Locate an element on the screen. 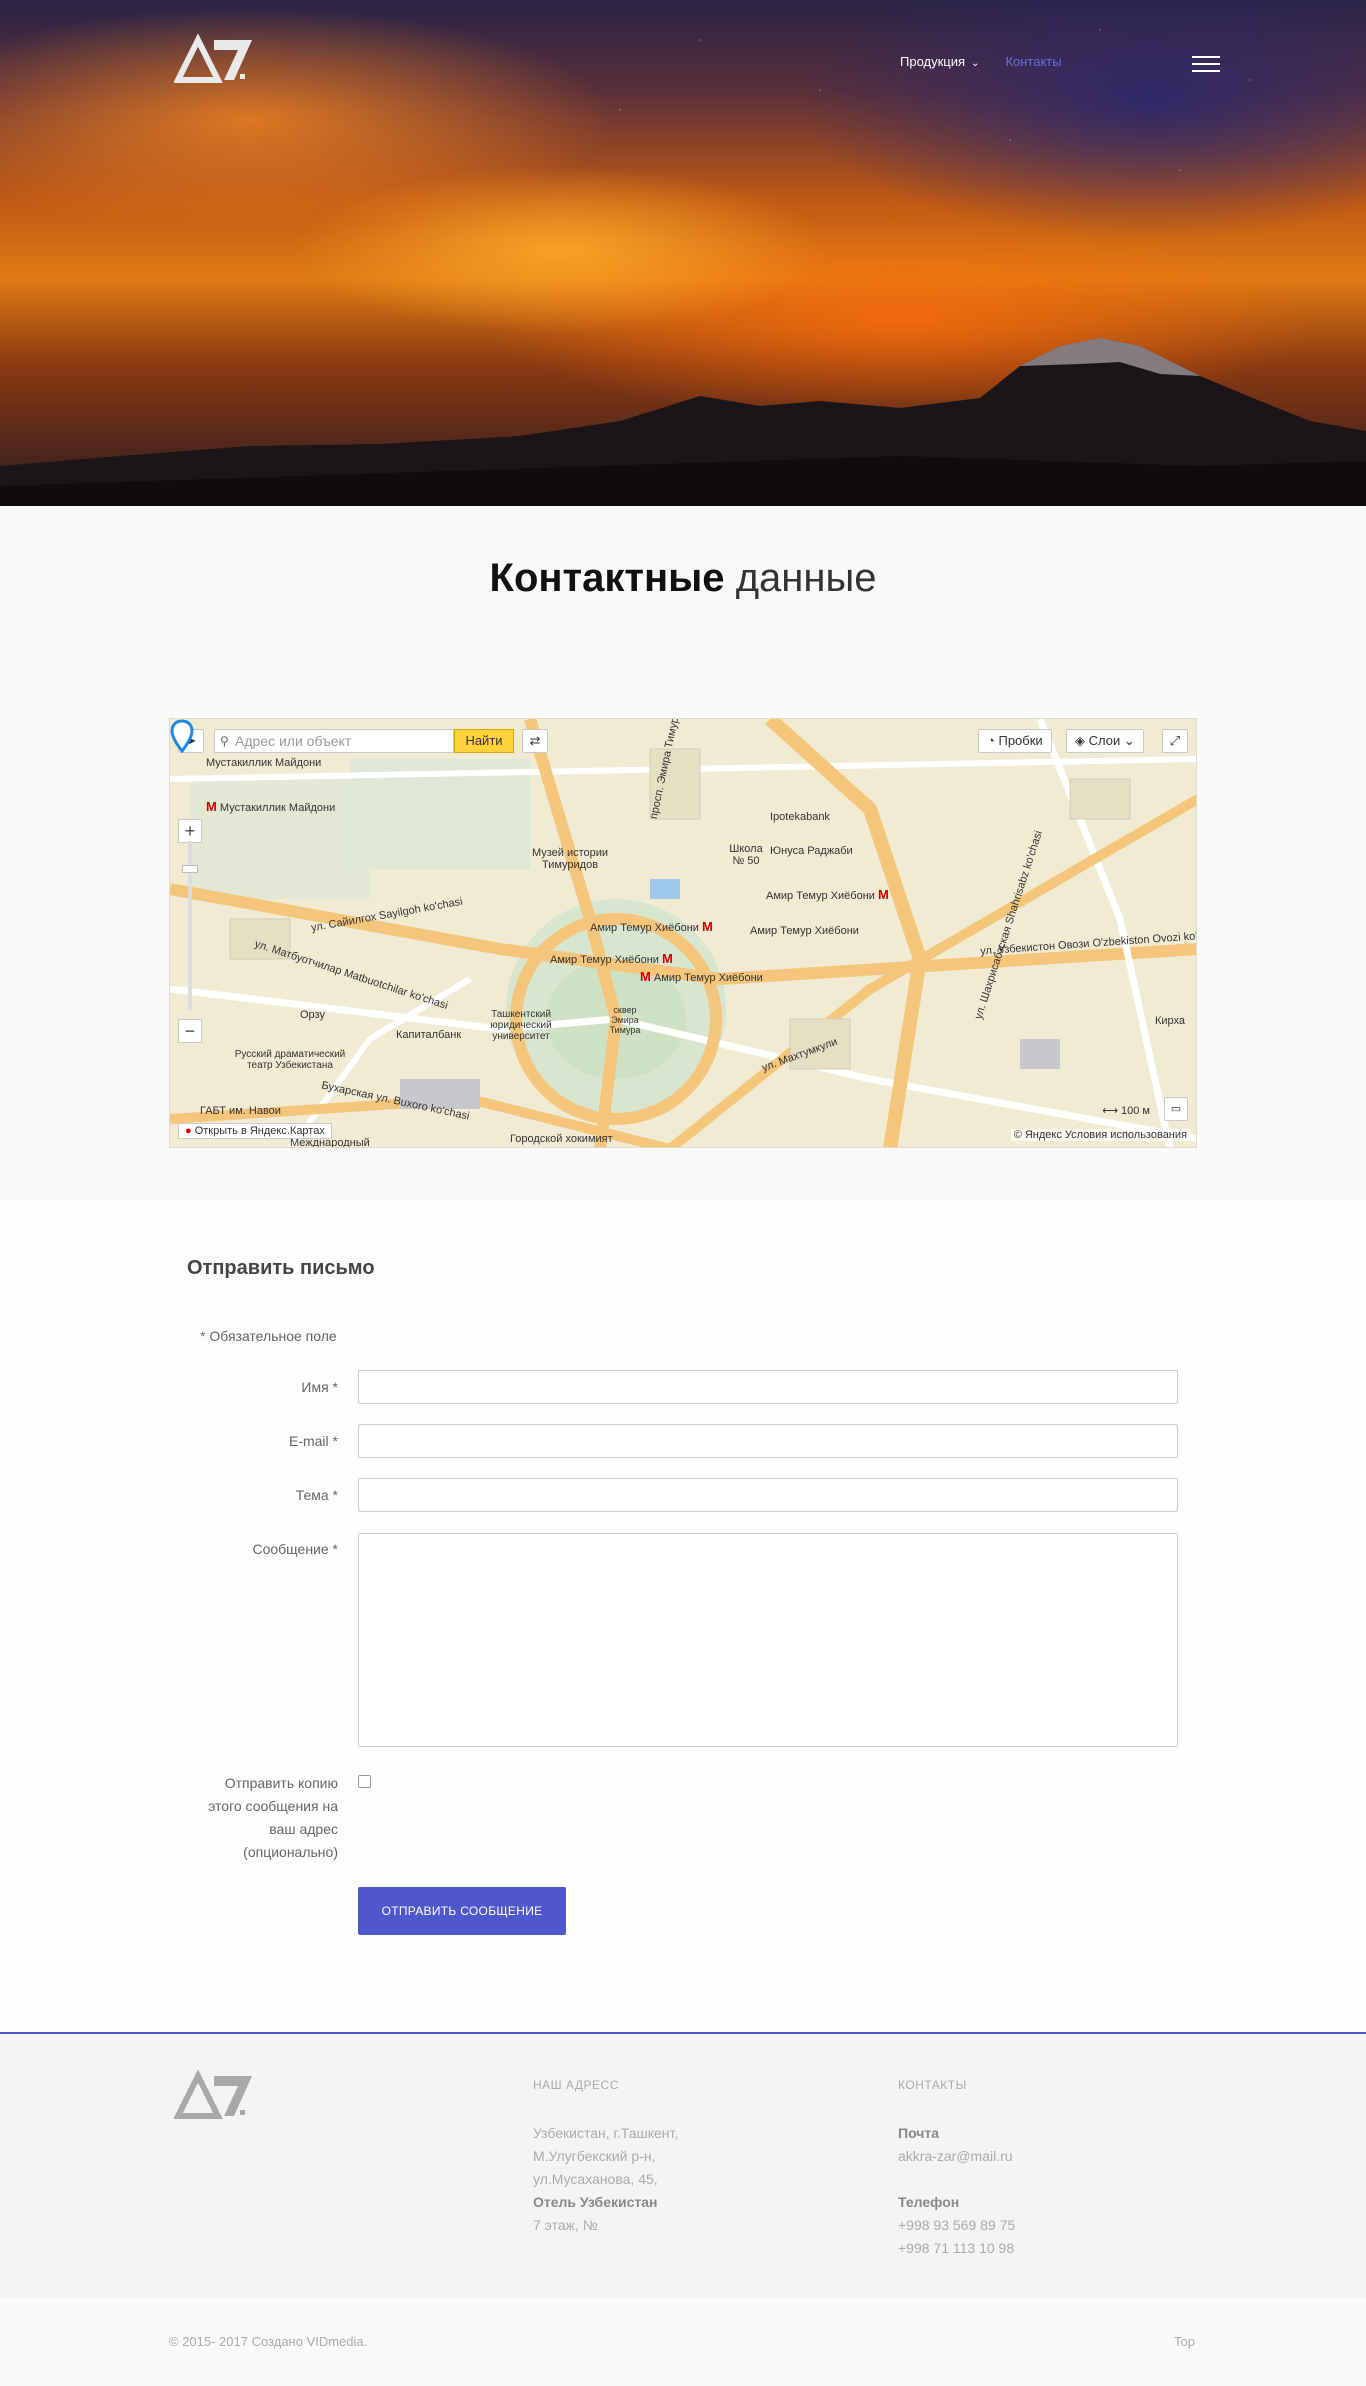 This screenshot has width=1366, height=2386. footer is located at coordinates (683, 2165).